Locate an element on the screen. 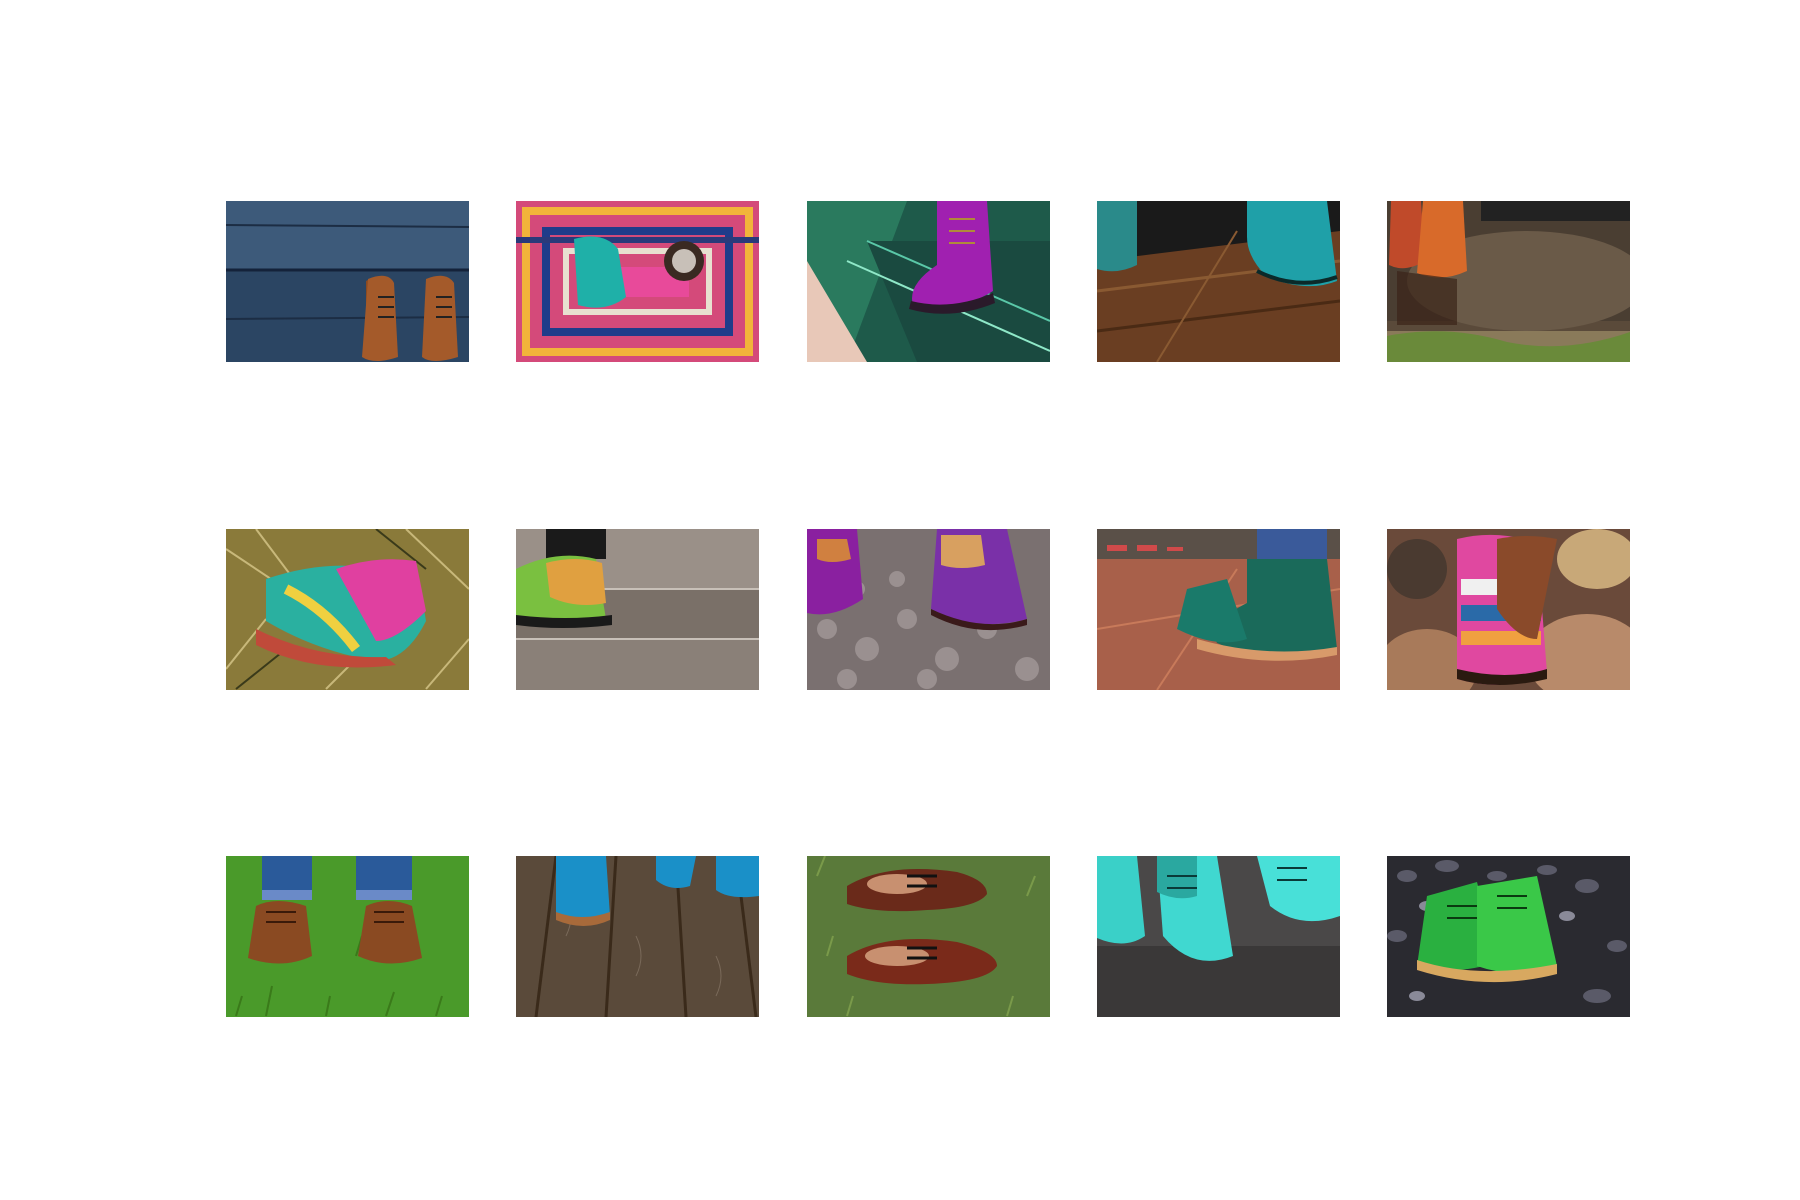 Image resolution: width=1800 pixels, height=1200 pixels. brown-boots-on-blue-wood-image is located at coordinates (347, 281).